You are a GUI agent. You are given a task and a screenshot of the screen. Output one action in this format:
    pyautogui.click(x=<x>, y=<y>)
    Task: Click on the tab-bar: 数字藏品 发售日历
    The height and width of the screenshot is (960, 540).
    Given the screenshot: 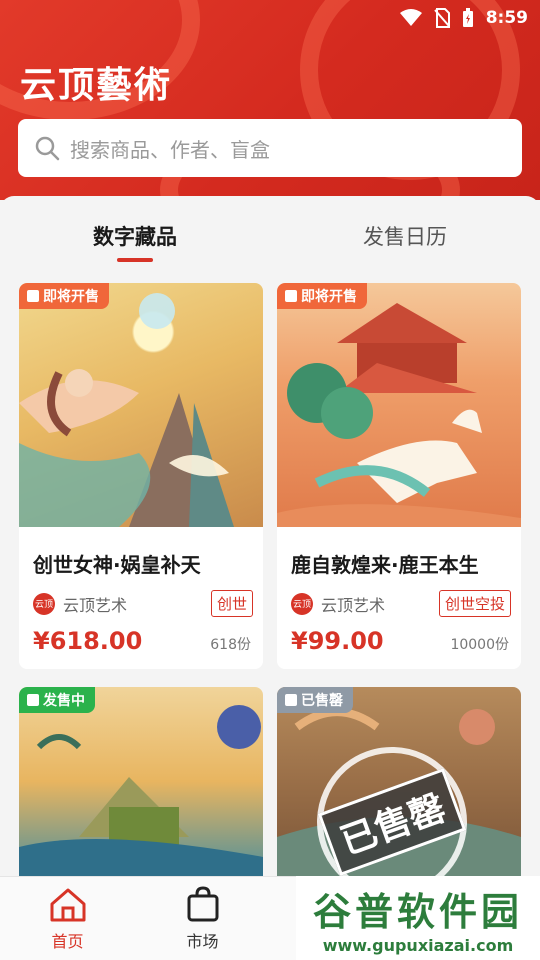 What is the action you would take?
    pyautogui.click(x=270, y=236)
    